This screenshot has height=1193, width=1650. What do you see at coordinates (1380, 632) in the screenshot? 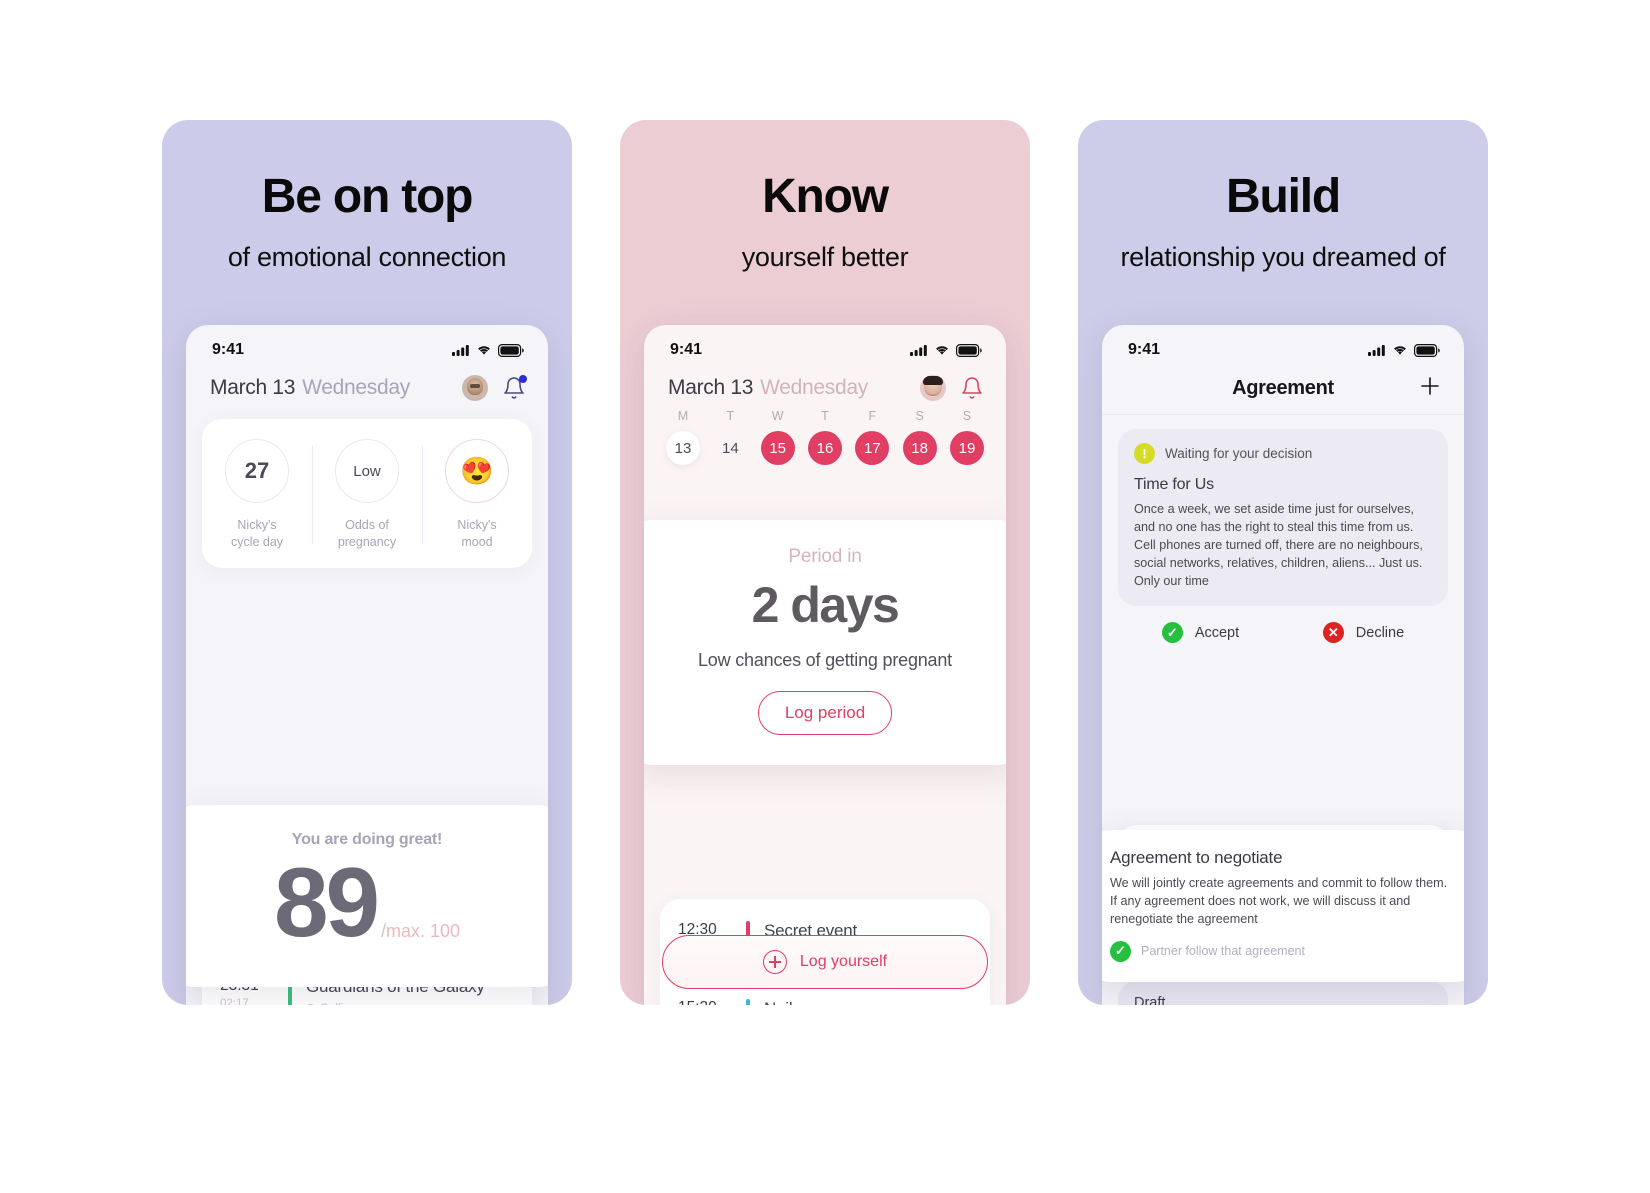
I see `decline-label: Decline` at bounding box center [1380, 632].